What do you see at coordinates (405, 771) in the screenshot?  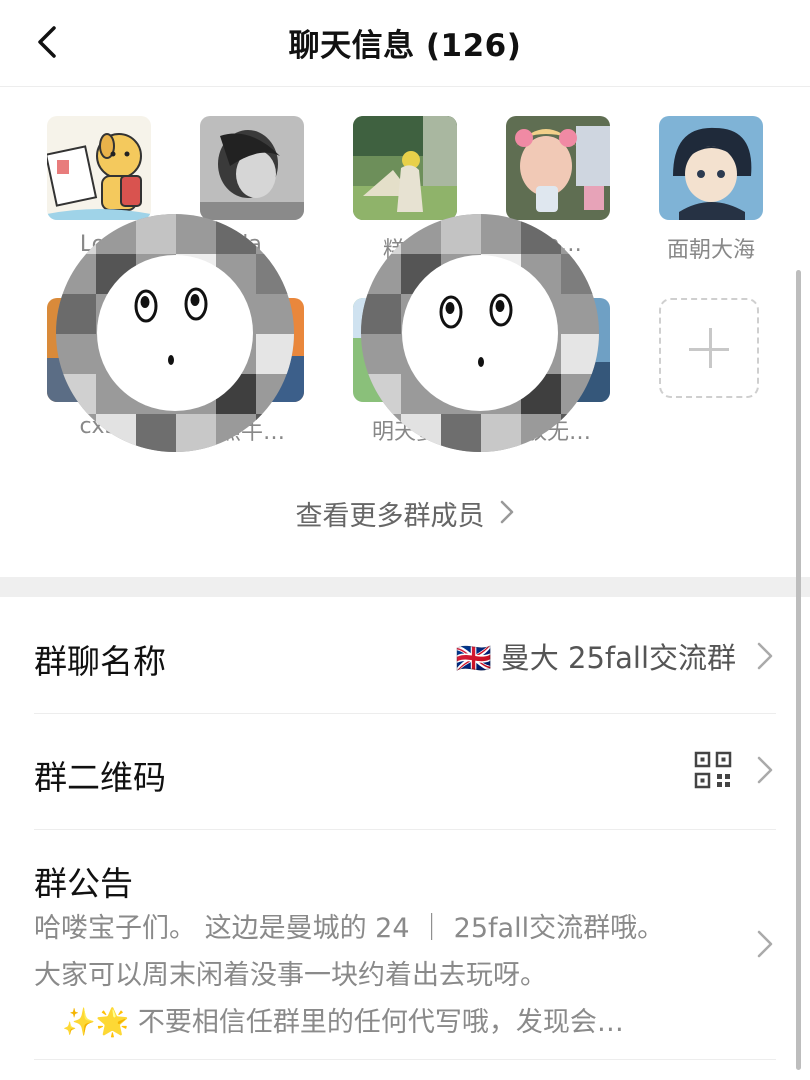 I see `qr-code-row: 群二维码` at bounding box center [405, 771].